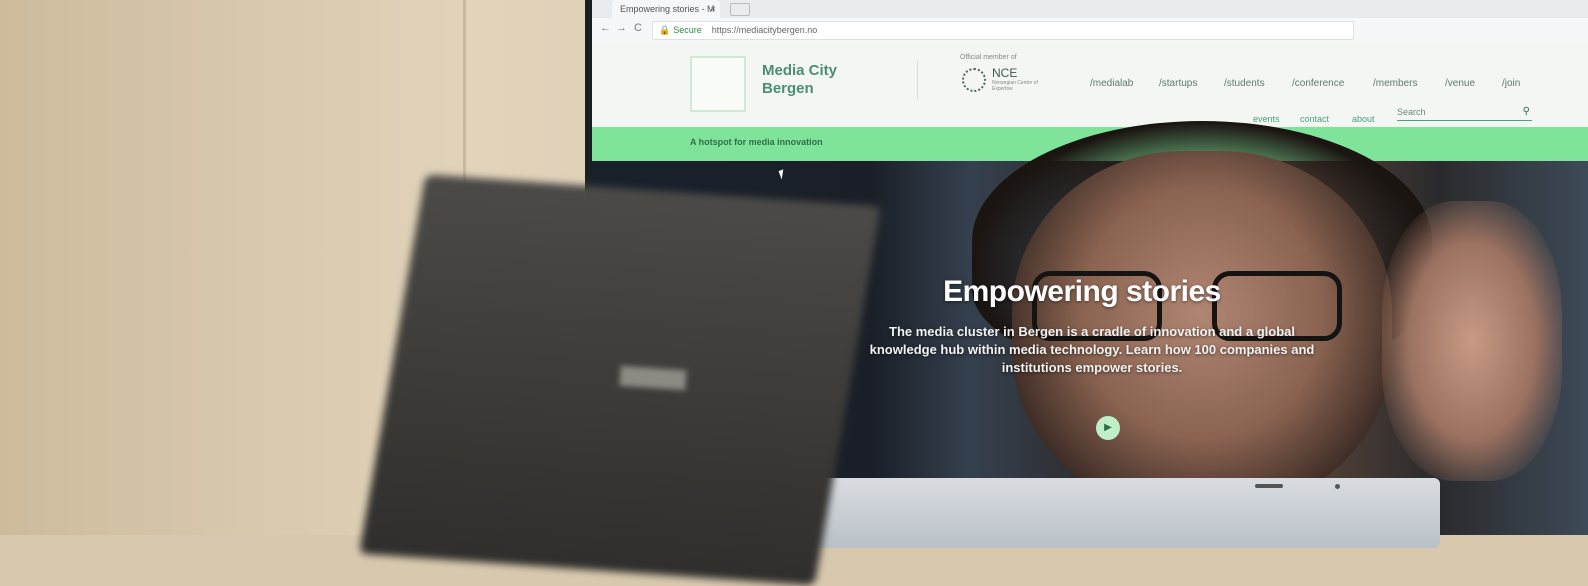  Describe the element at coordinates (1005, 73) in the screenshot. I see `nce-title: NCE` at that location.